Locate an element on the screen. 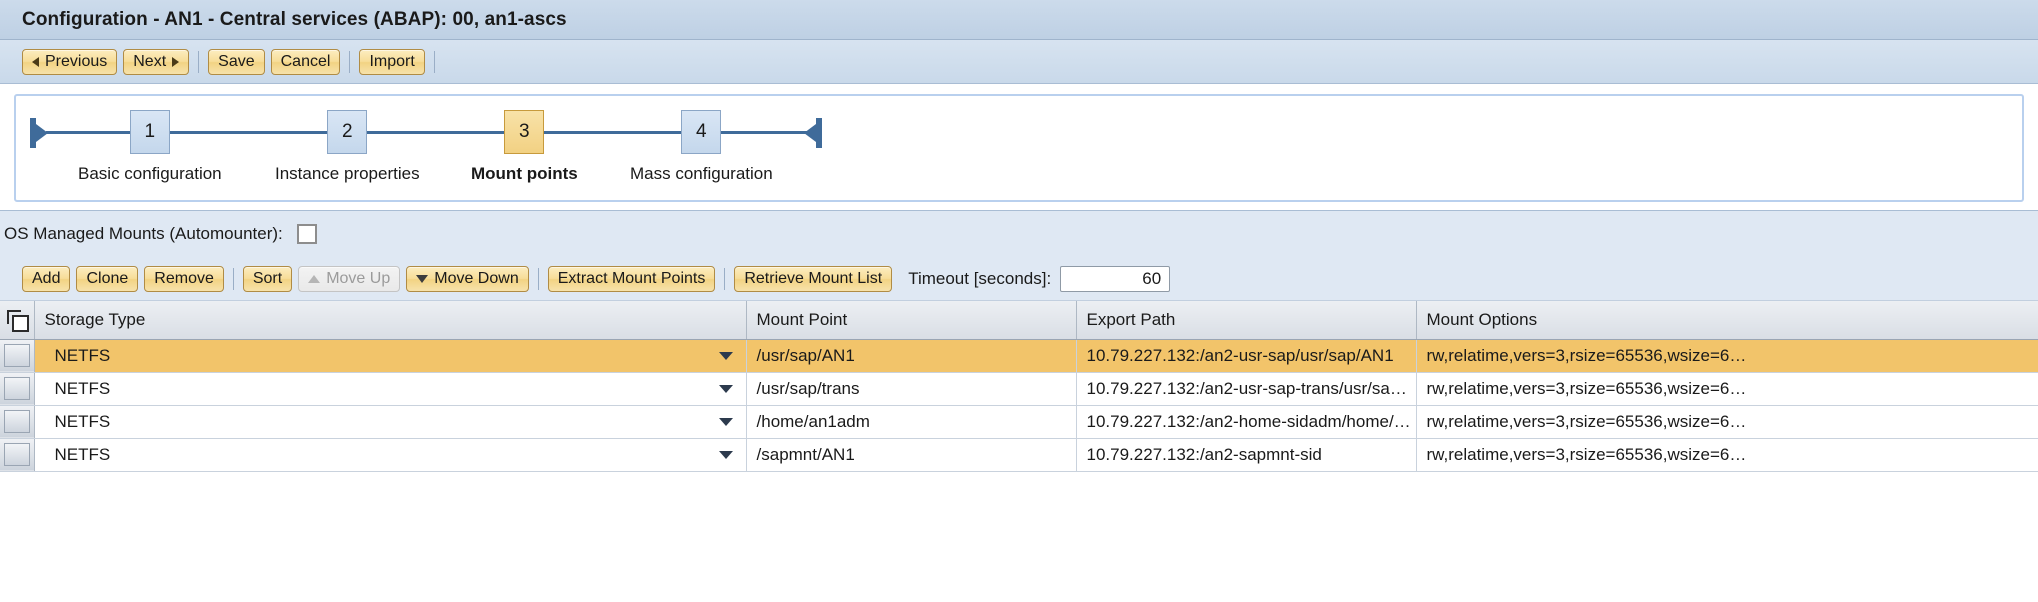 This screenshot has height=602, width=2038. select-all-header is located at coordinates (17, 320).